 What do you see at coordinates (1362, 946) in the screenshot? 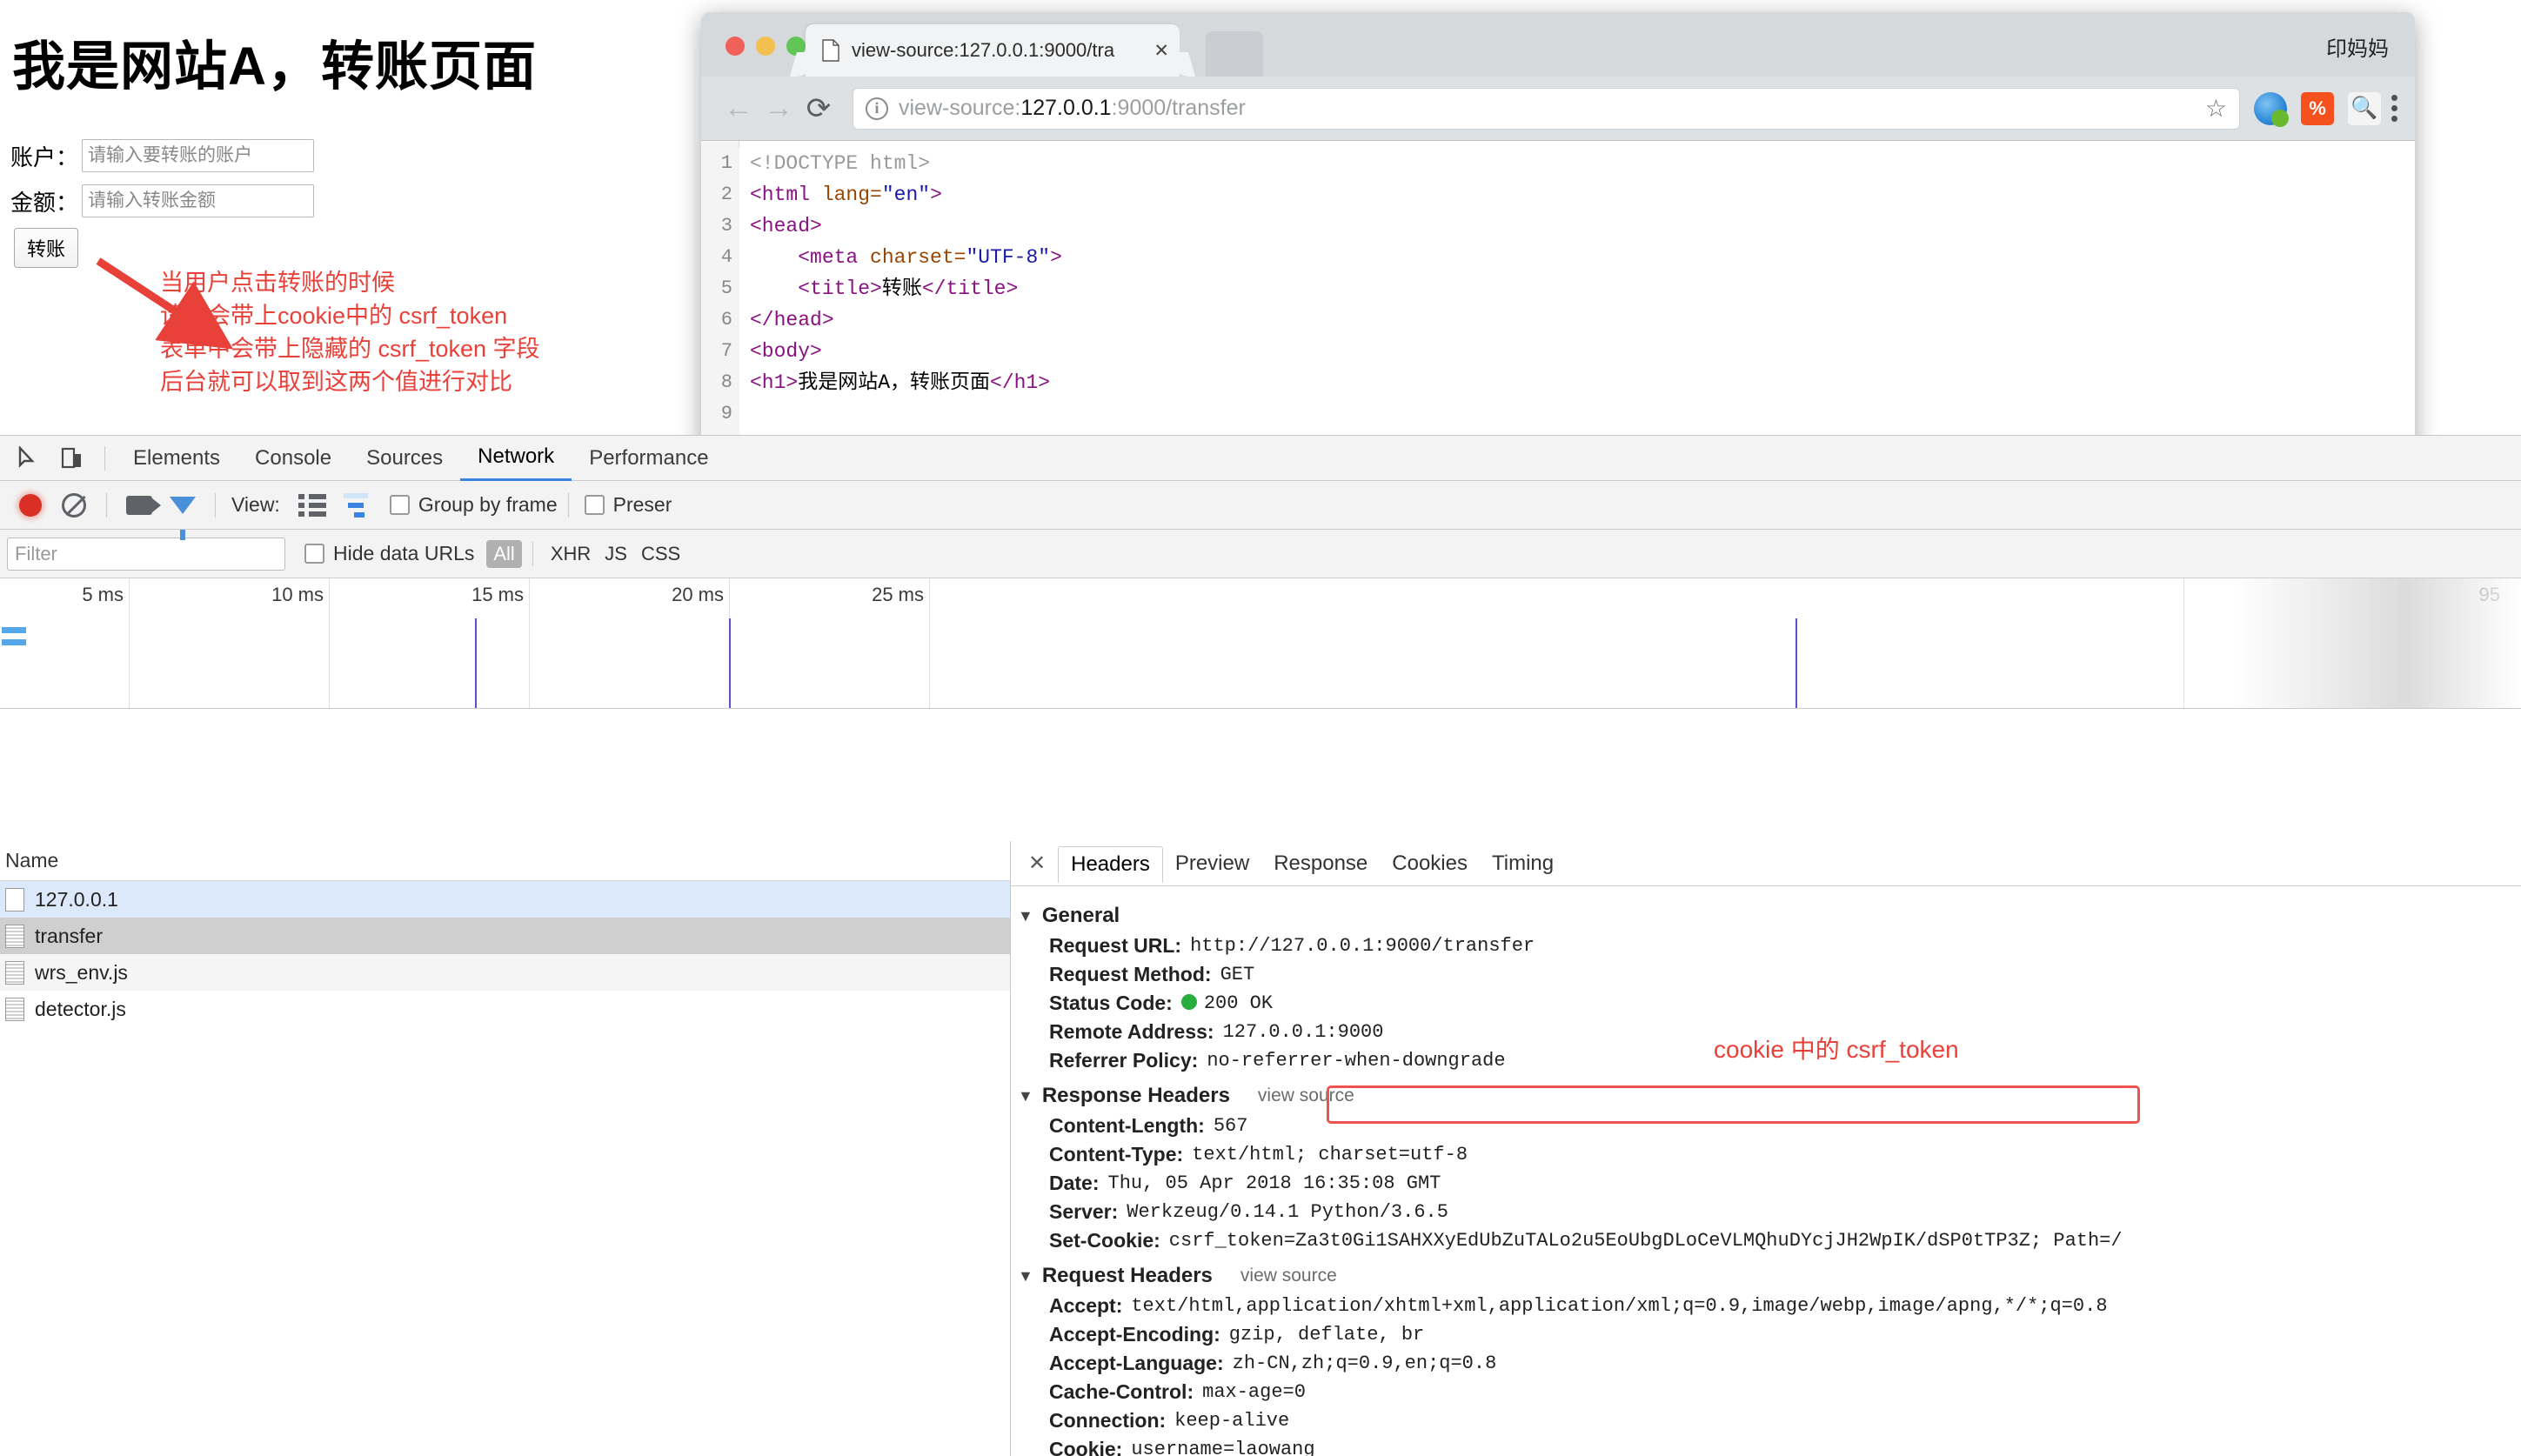
I see `header-value: http://127.0.0.1:9000/transfer` at bounding box center [1362, 946].